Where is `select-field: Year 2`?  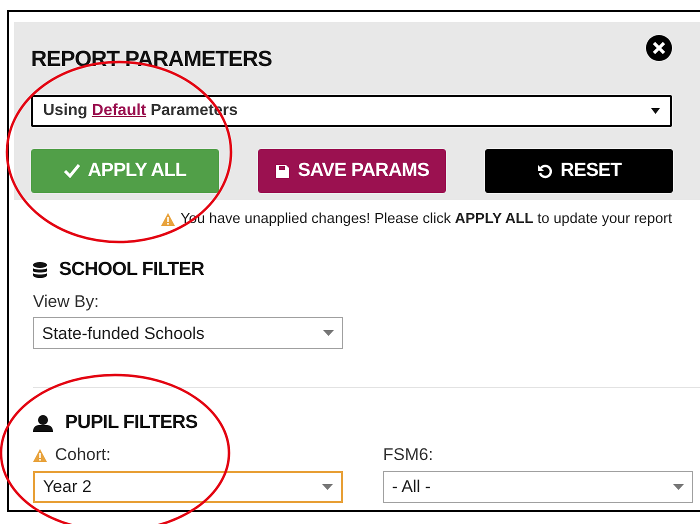
select-field: Year 2 is located at coordinates (188, 486).